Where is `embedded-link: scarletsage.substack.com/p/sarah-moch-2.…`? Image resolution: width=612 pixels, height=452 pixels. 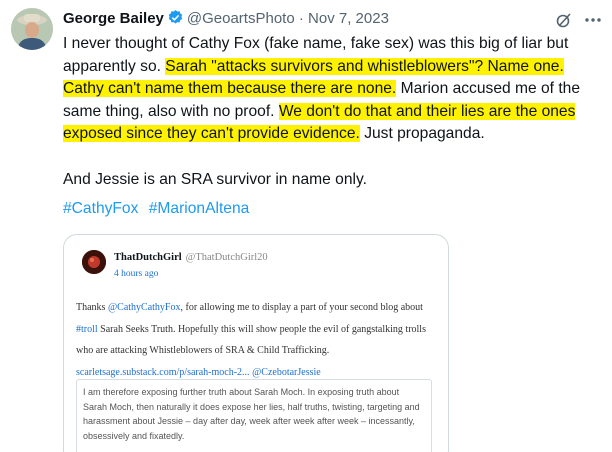
embedded-link: scarletsage.substack.com/p/sarah-moch-2.… is located at coordinates (163, 372).